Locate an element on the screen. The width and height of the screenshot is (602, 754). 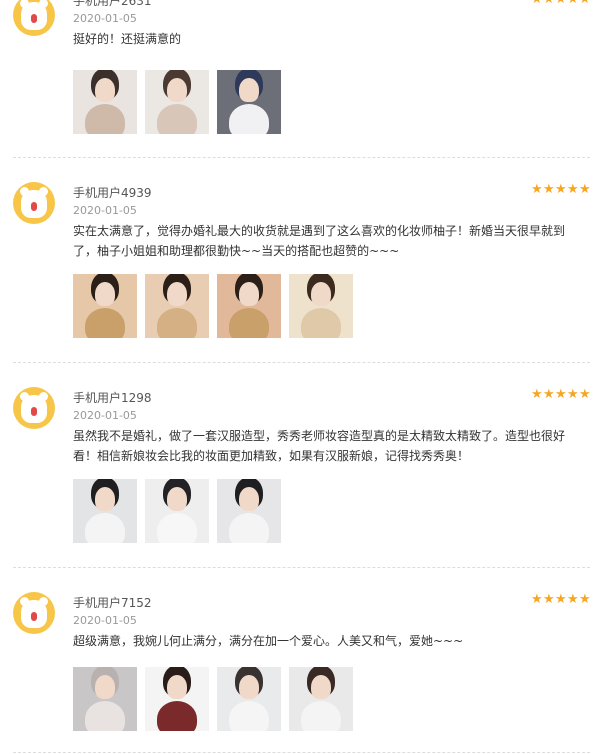
user-name: 手机用户1298 is located at coordinates (112, 397).